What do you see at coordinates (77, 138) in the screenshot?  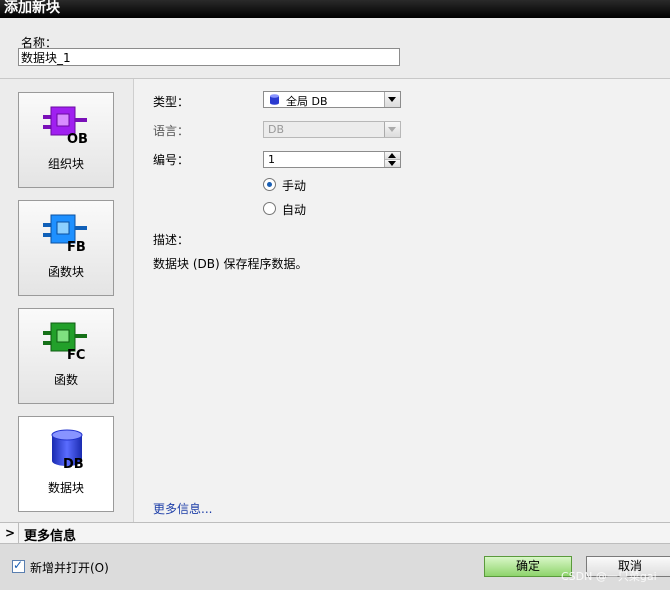 I see `svg-text: OB` at bounding box center [77, 138].